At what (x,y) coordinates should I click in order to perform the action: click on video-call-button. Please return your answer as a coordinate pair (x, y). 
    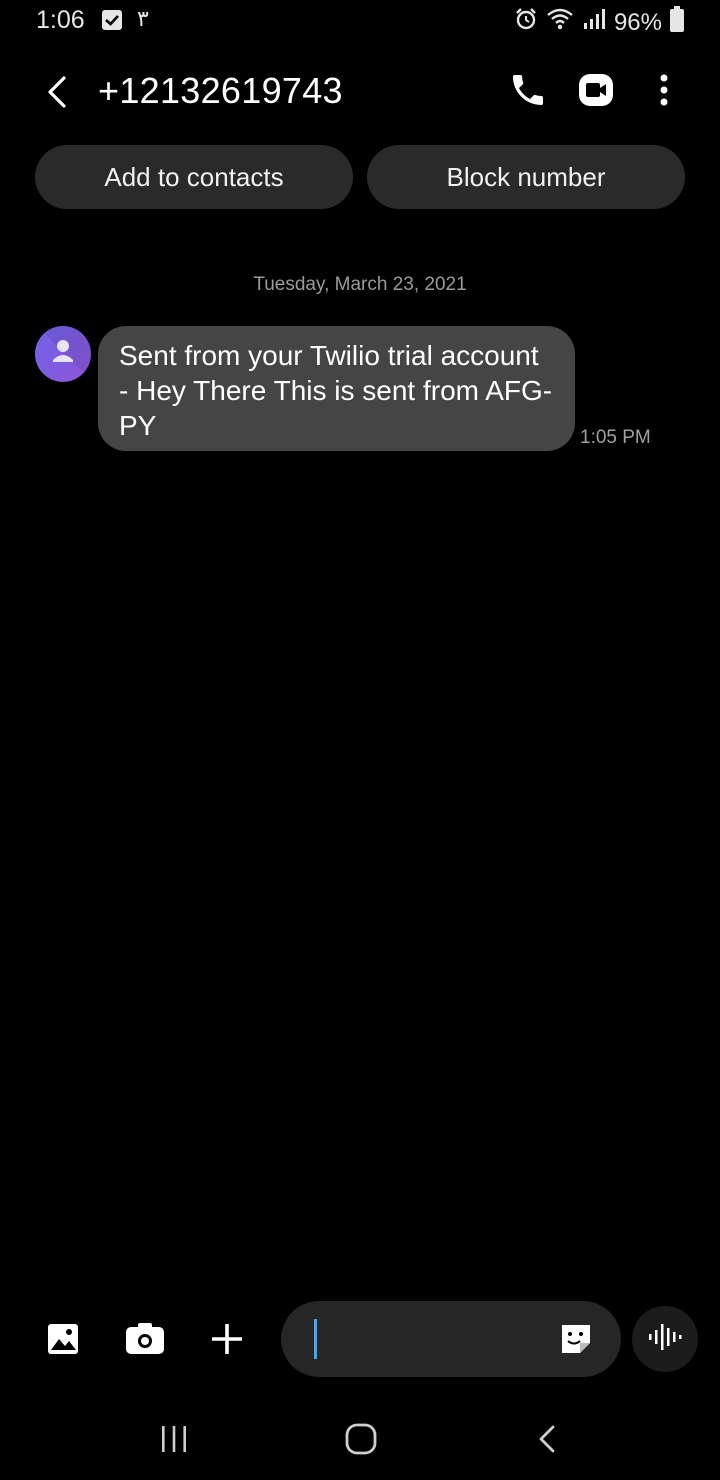
    Looking at the image, I should click on (596, 92).